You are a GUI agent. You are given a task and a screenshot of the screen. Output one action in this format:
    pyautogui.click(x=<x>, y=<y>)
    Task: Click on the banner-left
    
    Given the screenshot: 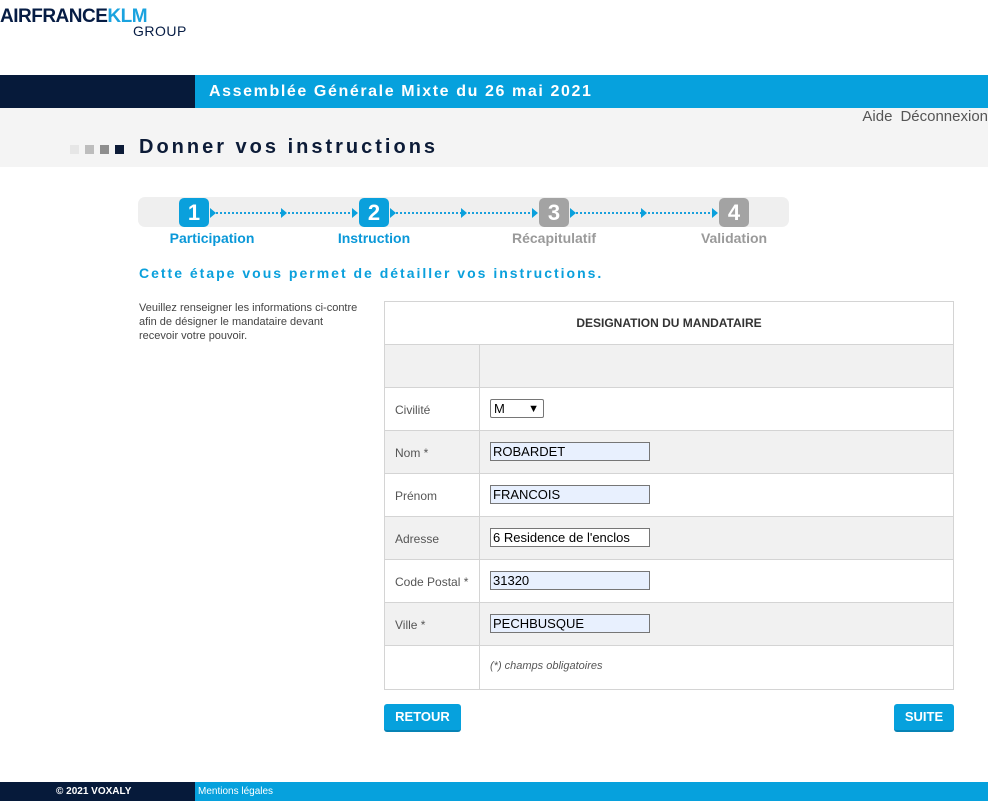 What is the action you would take?
    pyautogui.click(x=97, y=91)
    